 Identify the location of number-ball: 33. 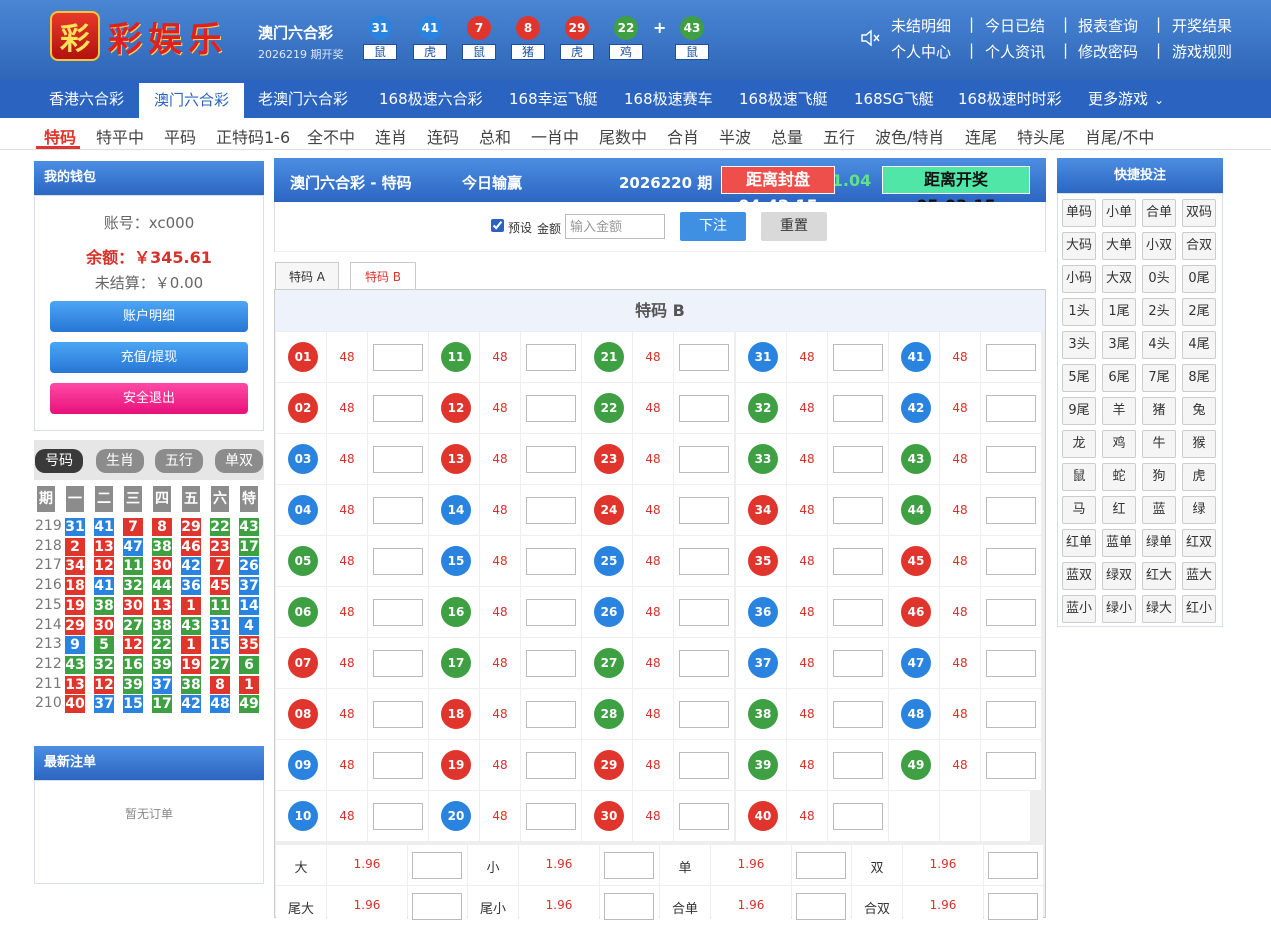
(763, 459).